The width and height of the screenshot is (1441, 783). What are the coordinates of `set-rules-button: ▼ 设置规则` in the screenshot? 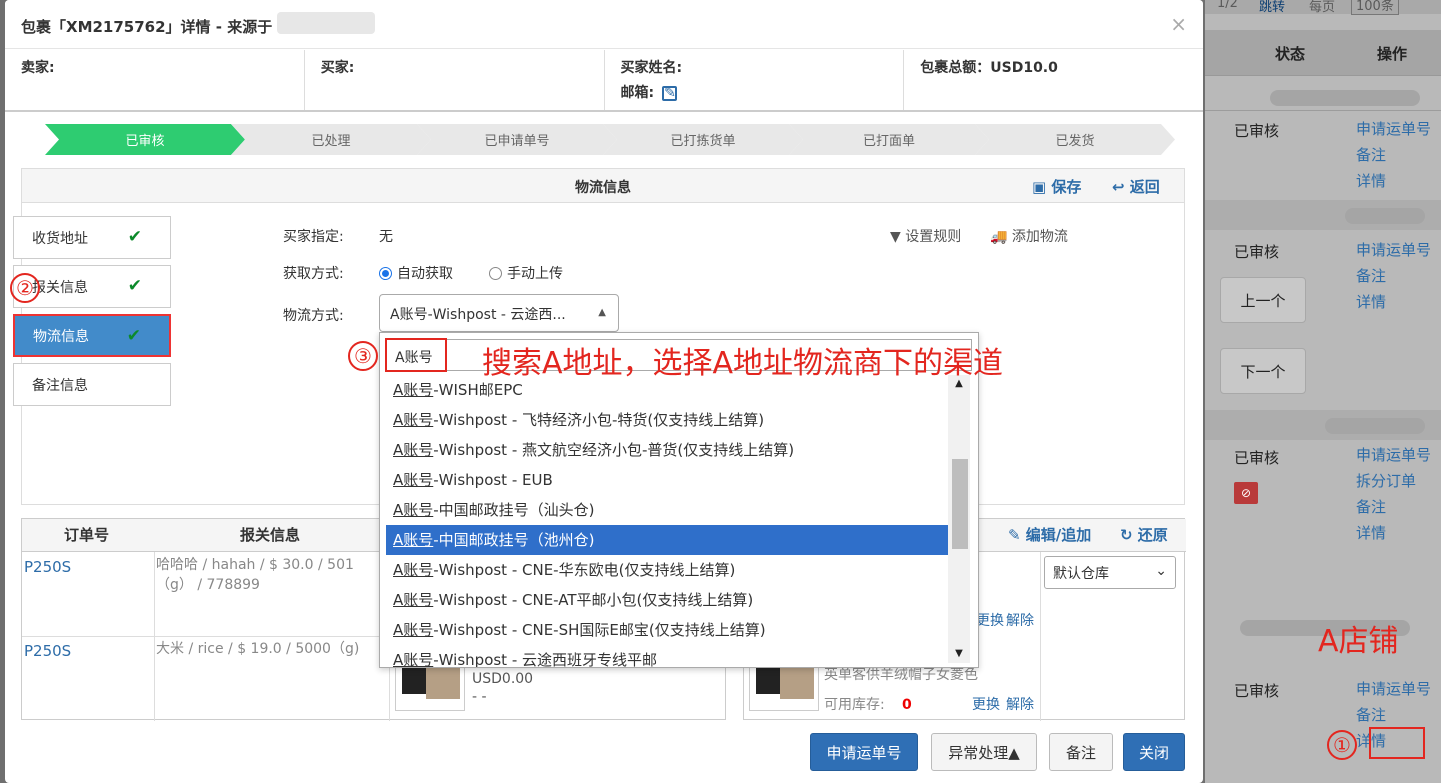 It's located at (925, 236).